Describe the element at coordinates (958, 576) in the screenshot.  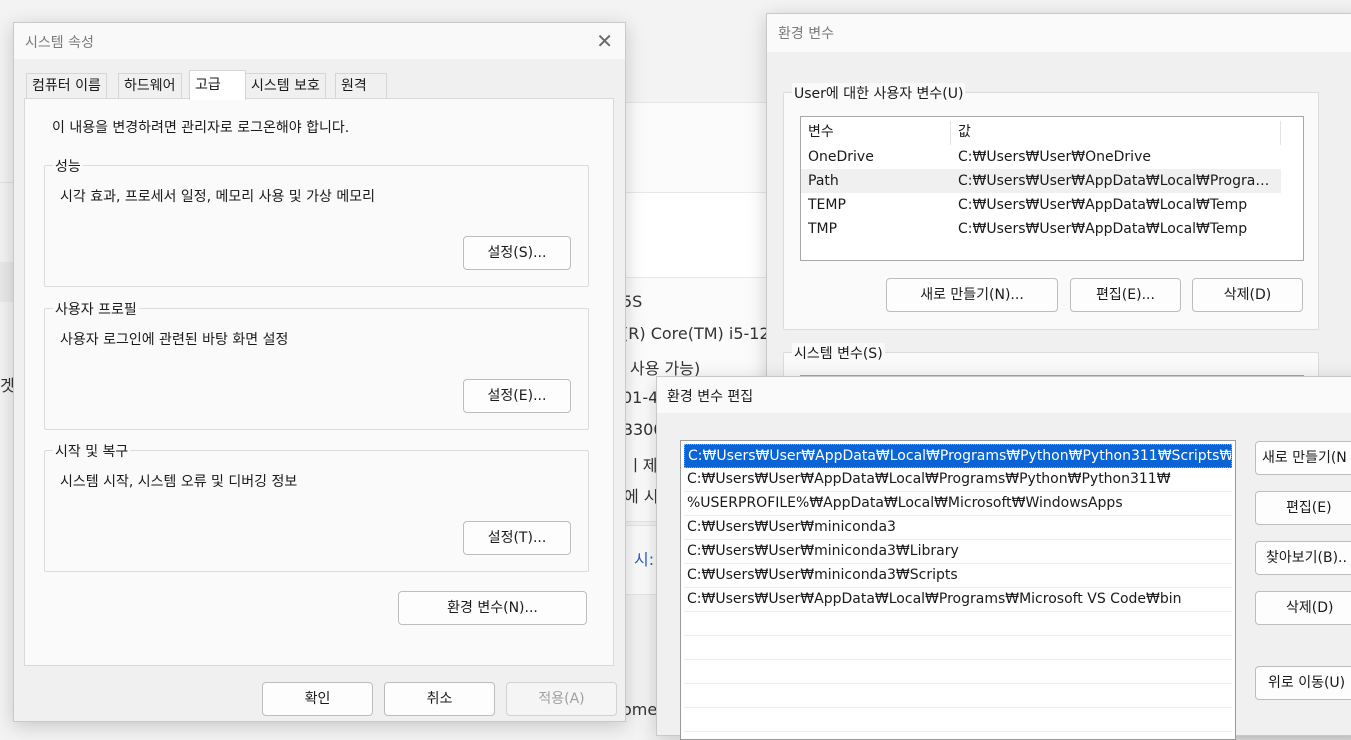
I see `list-item: C:₩Users₩User₩miniconda3₩Scripts` at that location.